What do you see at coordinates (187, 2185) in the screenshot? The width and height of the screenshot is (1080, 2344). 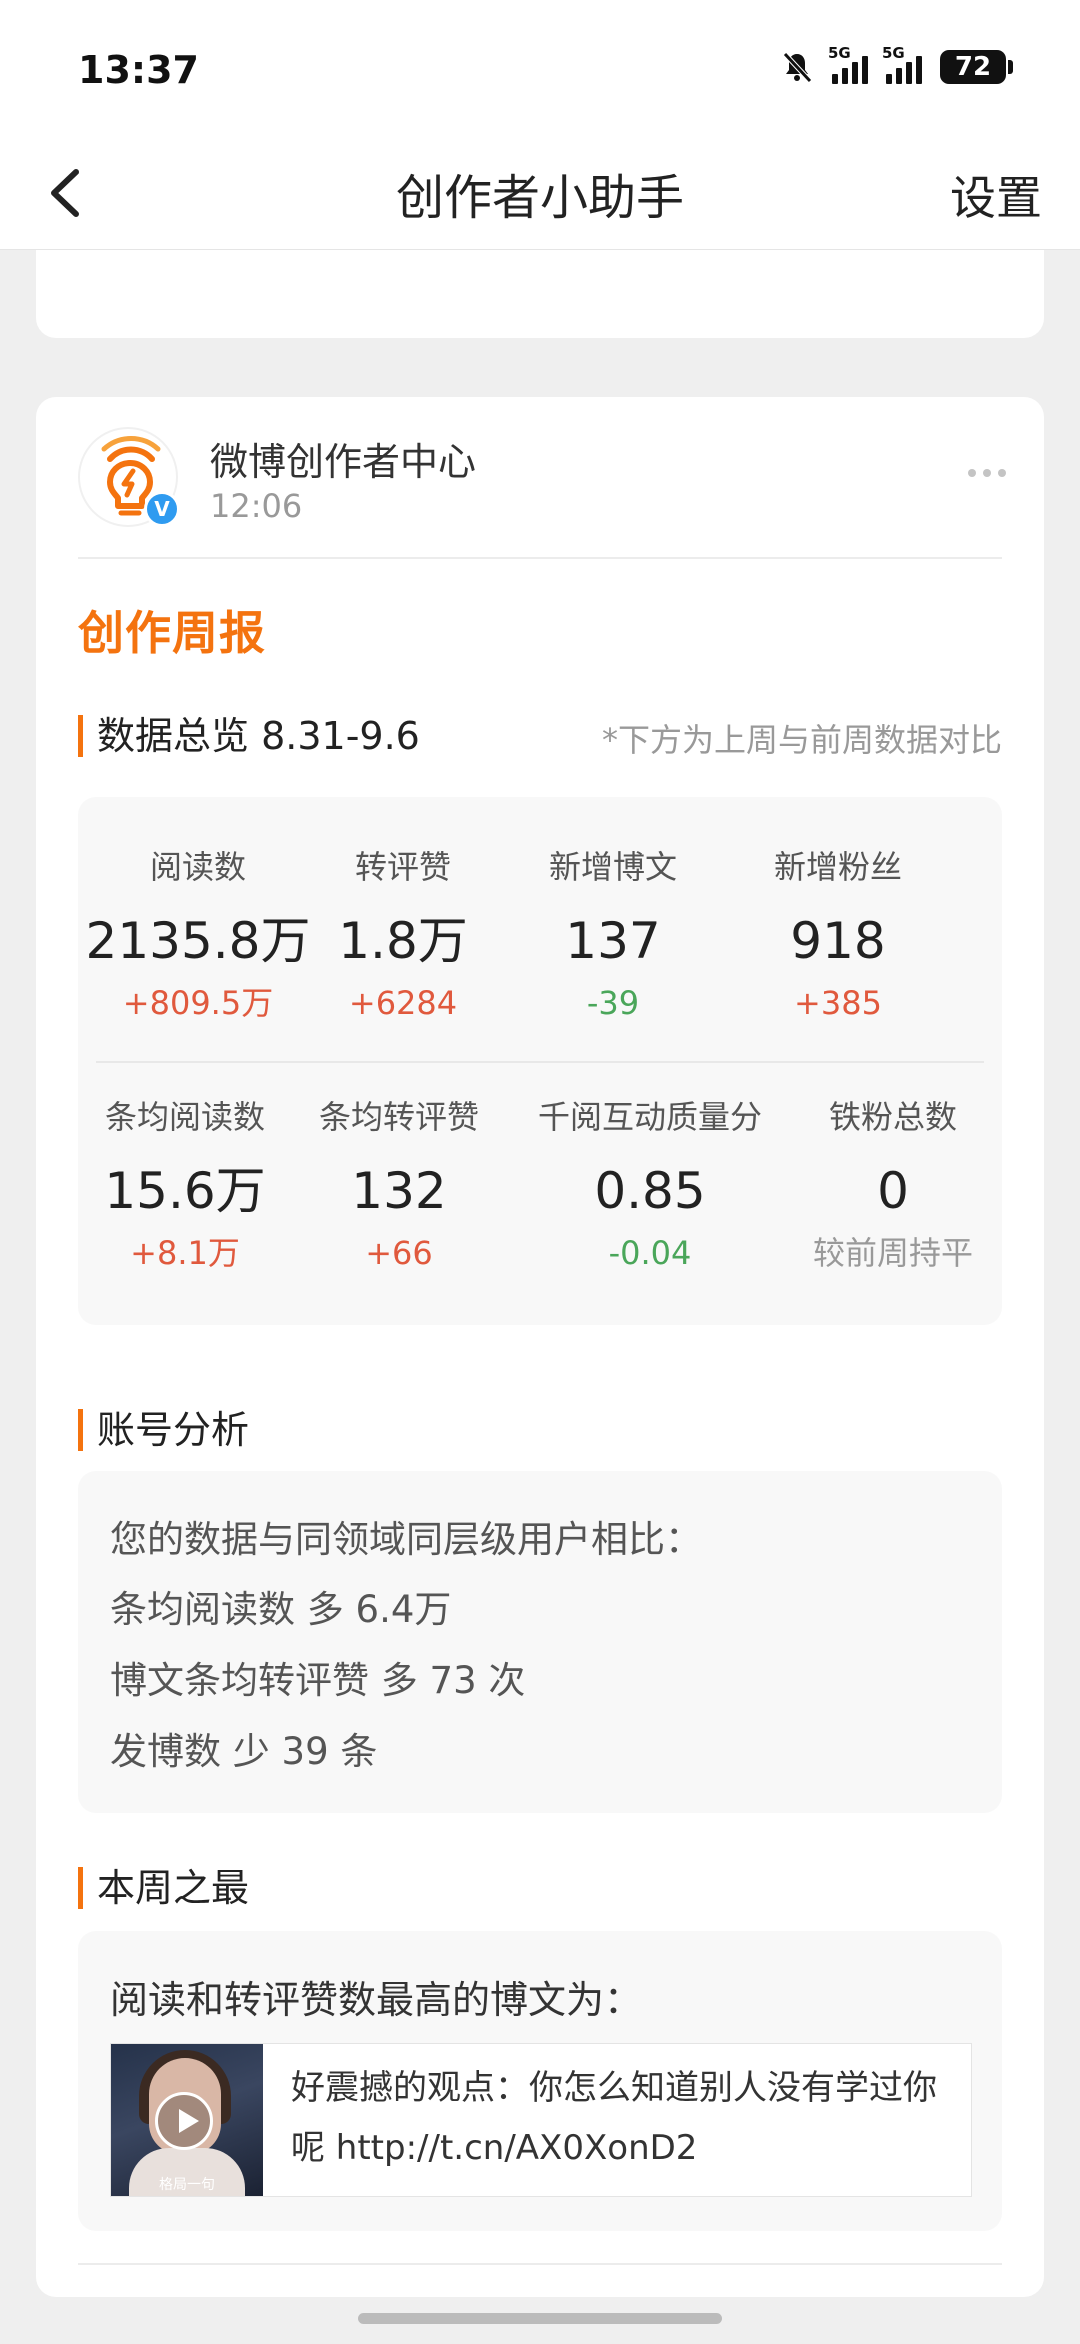 I see `thumbnail-caption: 格局一句` at bounding box center [187, 2185].